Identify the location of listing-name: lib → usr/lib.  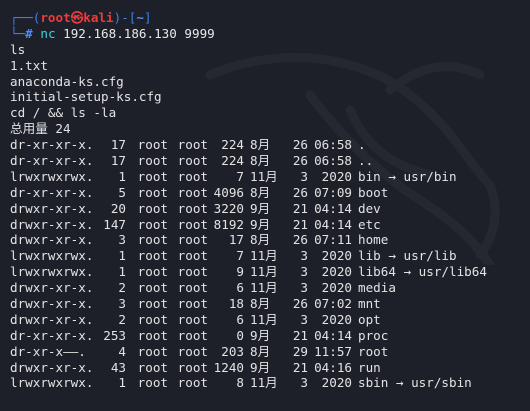
(407, 256).